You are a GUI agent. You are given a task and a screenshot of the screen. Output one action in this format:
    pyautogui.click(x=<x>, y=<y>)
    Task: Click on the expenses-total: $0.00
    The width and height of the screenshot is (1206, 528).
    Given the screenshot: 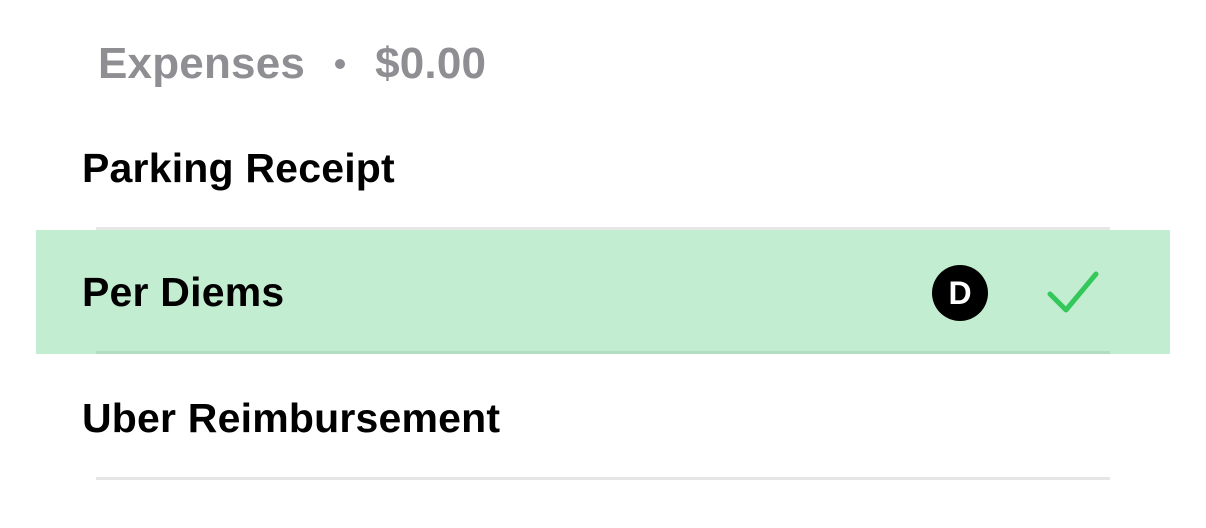 What is the action you would take?
    pyautogui.click(x=431, y=63)
    